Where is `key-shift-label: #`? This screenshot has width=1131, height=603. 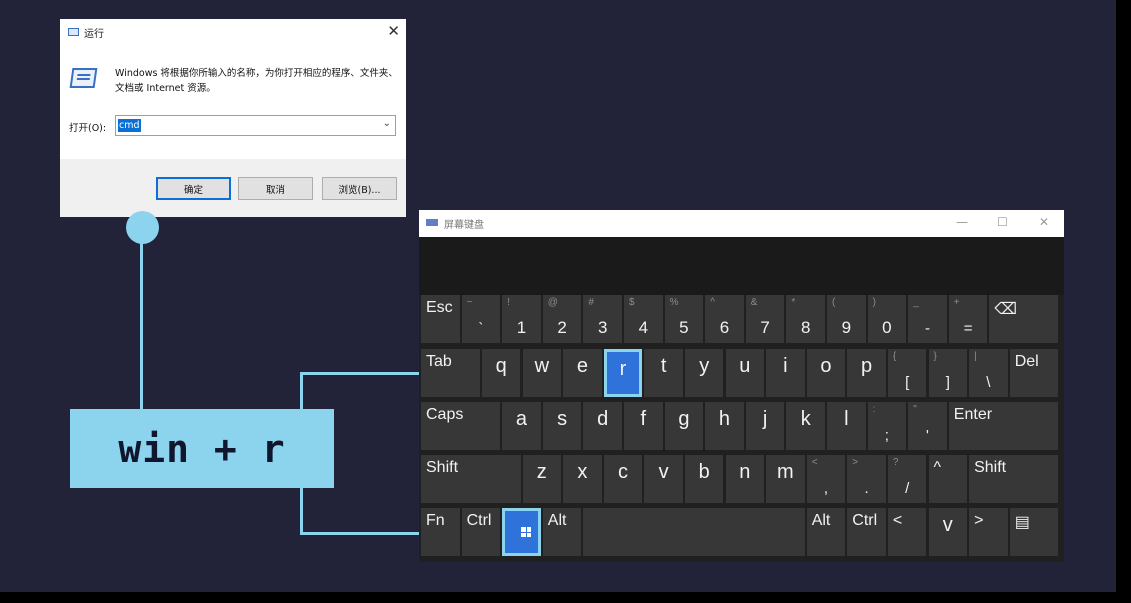
key-shift-label: # is located at coordinates (591, 302).